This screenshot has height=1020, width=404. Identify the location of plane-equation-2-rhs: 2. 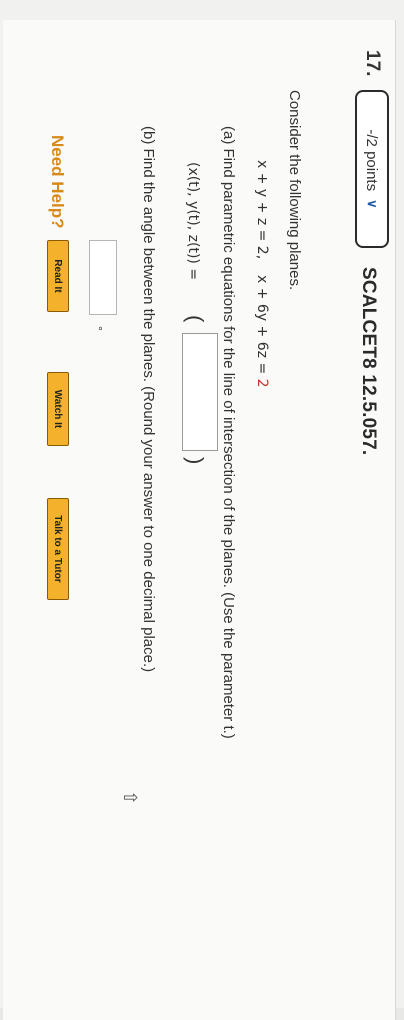
(262, 383).